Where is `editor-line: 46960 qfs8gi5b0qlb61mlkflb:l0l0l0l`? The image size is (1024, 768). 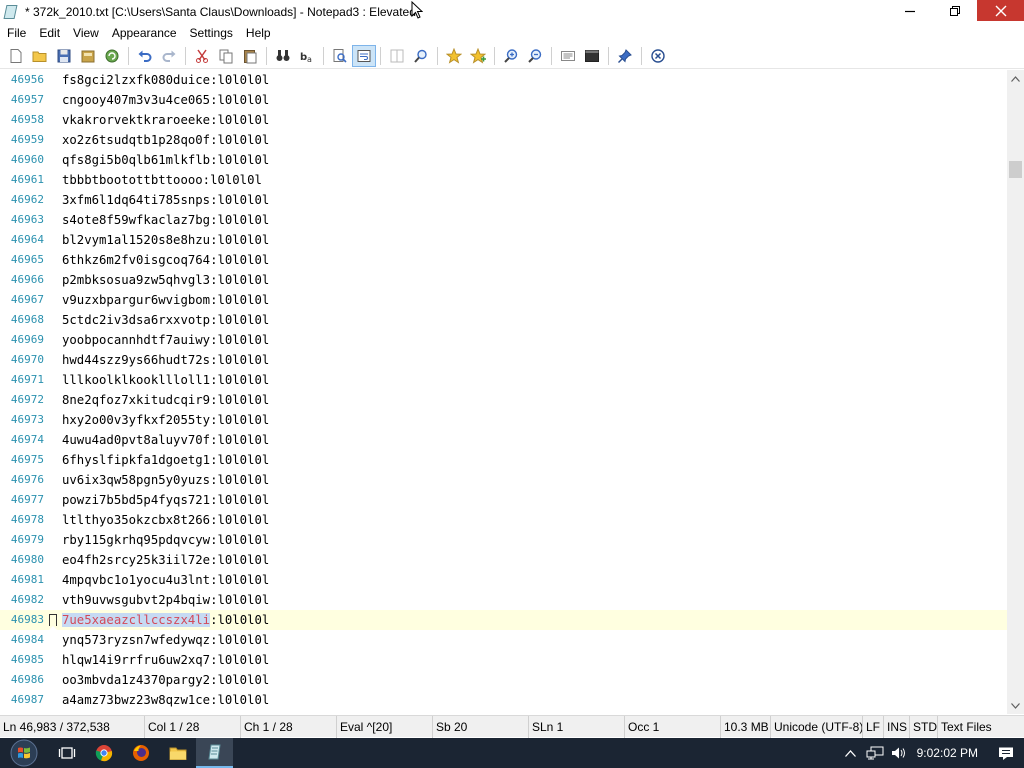 editor-line: 46960 qfs8gi5b0qlb61mlkflb:l0l0l0l is located at coordinates (503, 160).